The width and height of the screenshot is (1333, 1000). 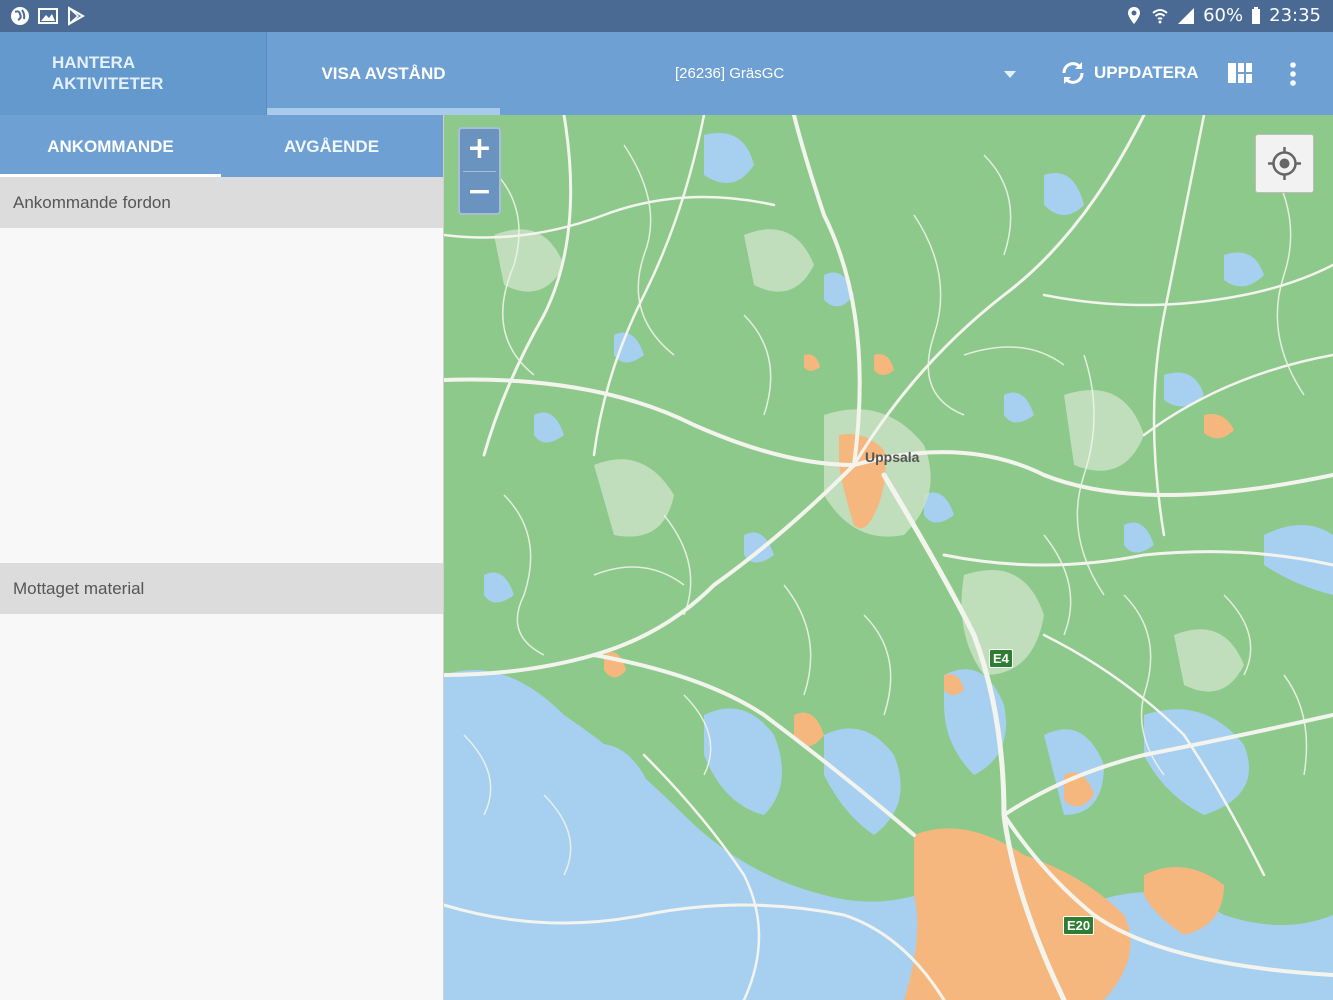 I want to click on my-location-button, so click(x=1284, y=163).